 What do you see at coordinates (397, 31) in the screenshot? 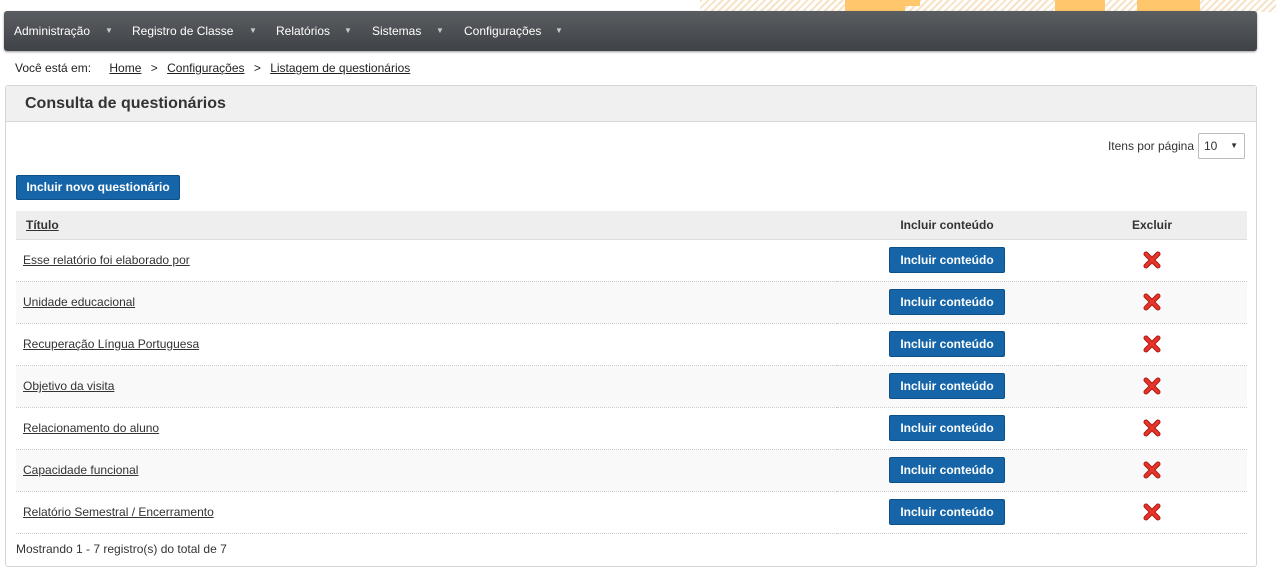
I see `nav-menu-label: Sistemas` at bounding box center [397, 31].